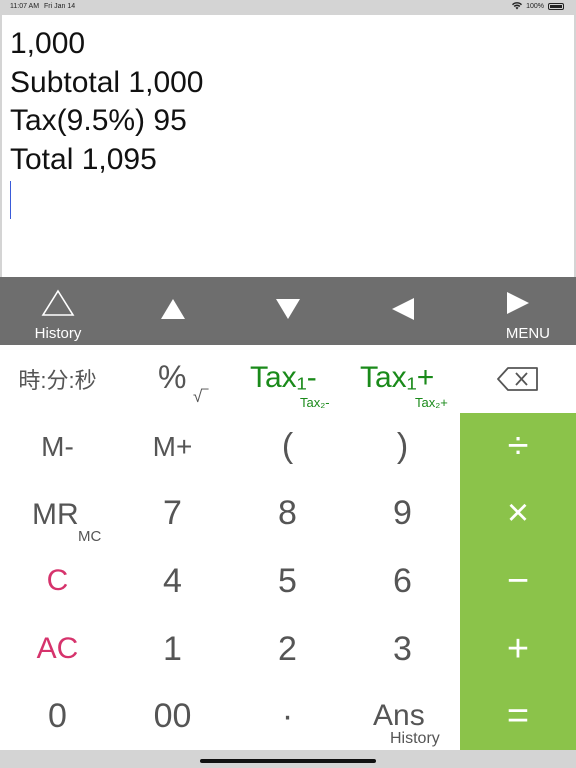  I want to click on status-date: Fri Jan 14, so click(60, 6).